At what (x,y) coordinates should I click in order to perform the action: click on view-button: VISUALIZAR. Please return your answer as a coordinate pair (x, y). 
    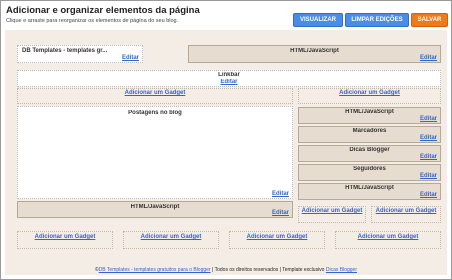
    Looking at the image, I should click on (318, 20).